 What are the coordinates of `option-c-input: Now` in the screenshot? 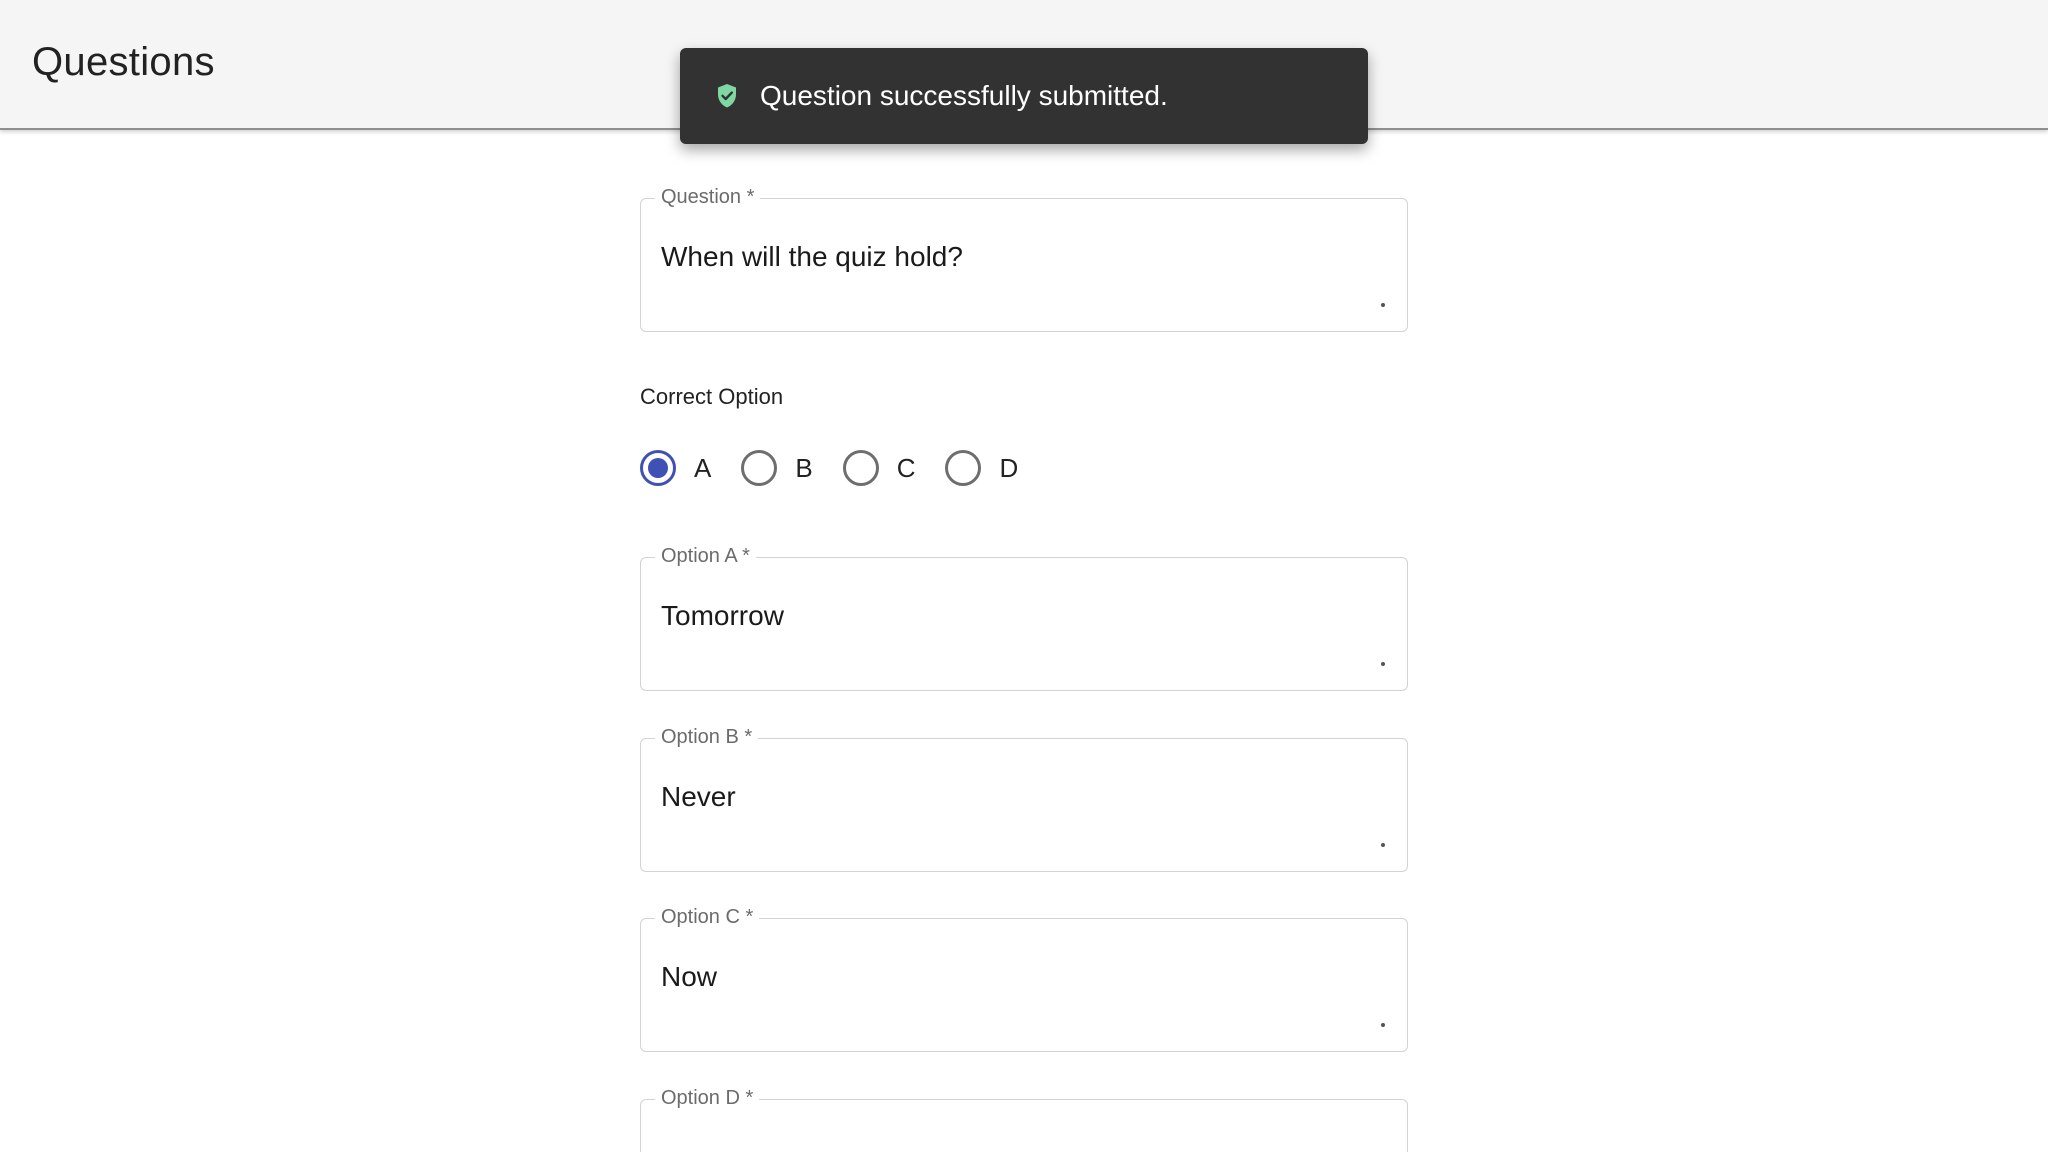 It's located at (689, 977).